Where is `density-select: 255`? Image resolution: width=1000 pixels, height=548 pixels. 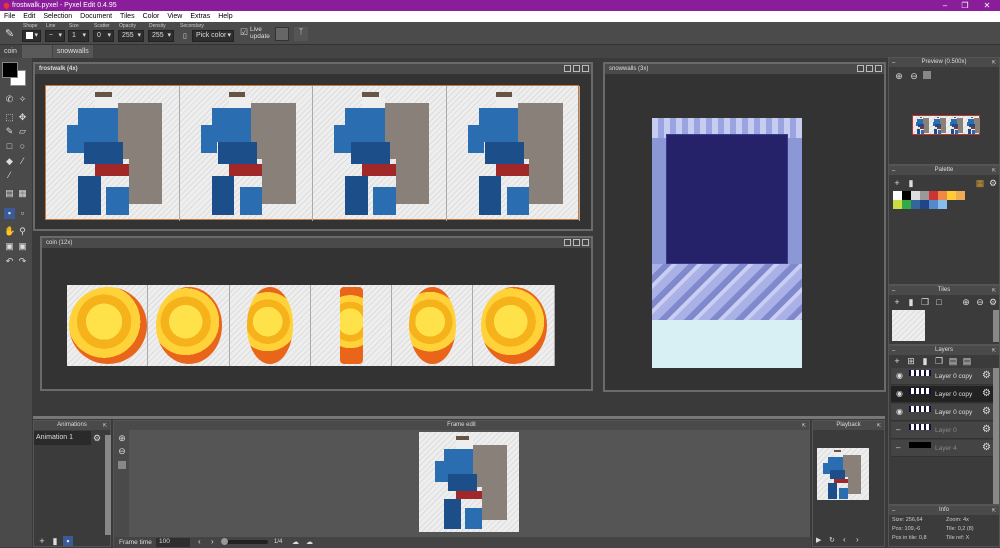 density-select: 255 is located at coordinates (161, 36).